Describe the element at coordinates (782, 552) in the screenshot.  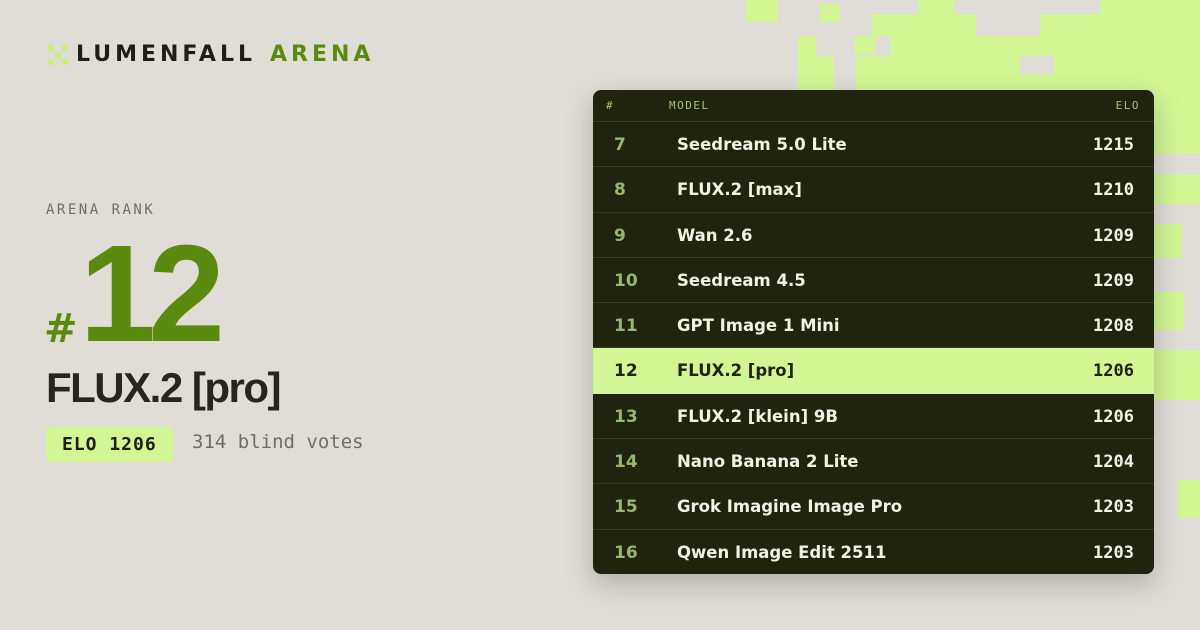
I see `row-model: Qwen Image Edit 2511` at that location.